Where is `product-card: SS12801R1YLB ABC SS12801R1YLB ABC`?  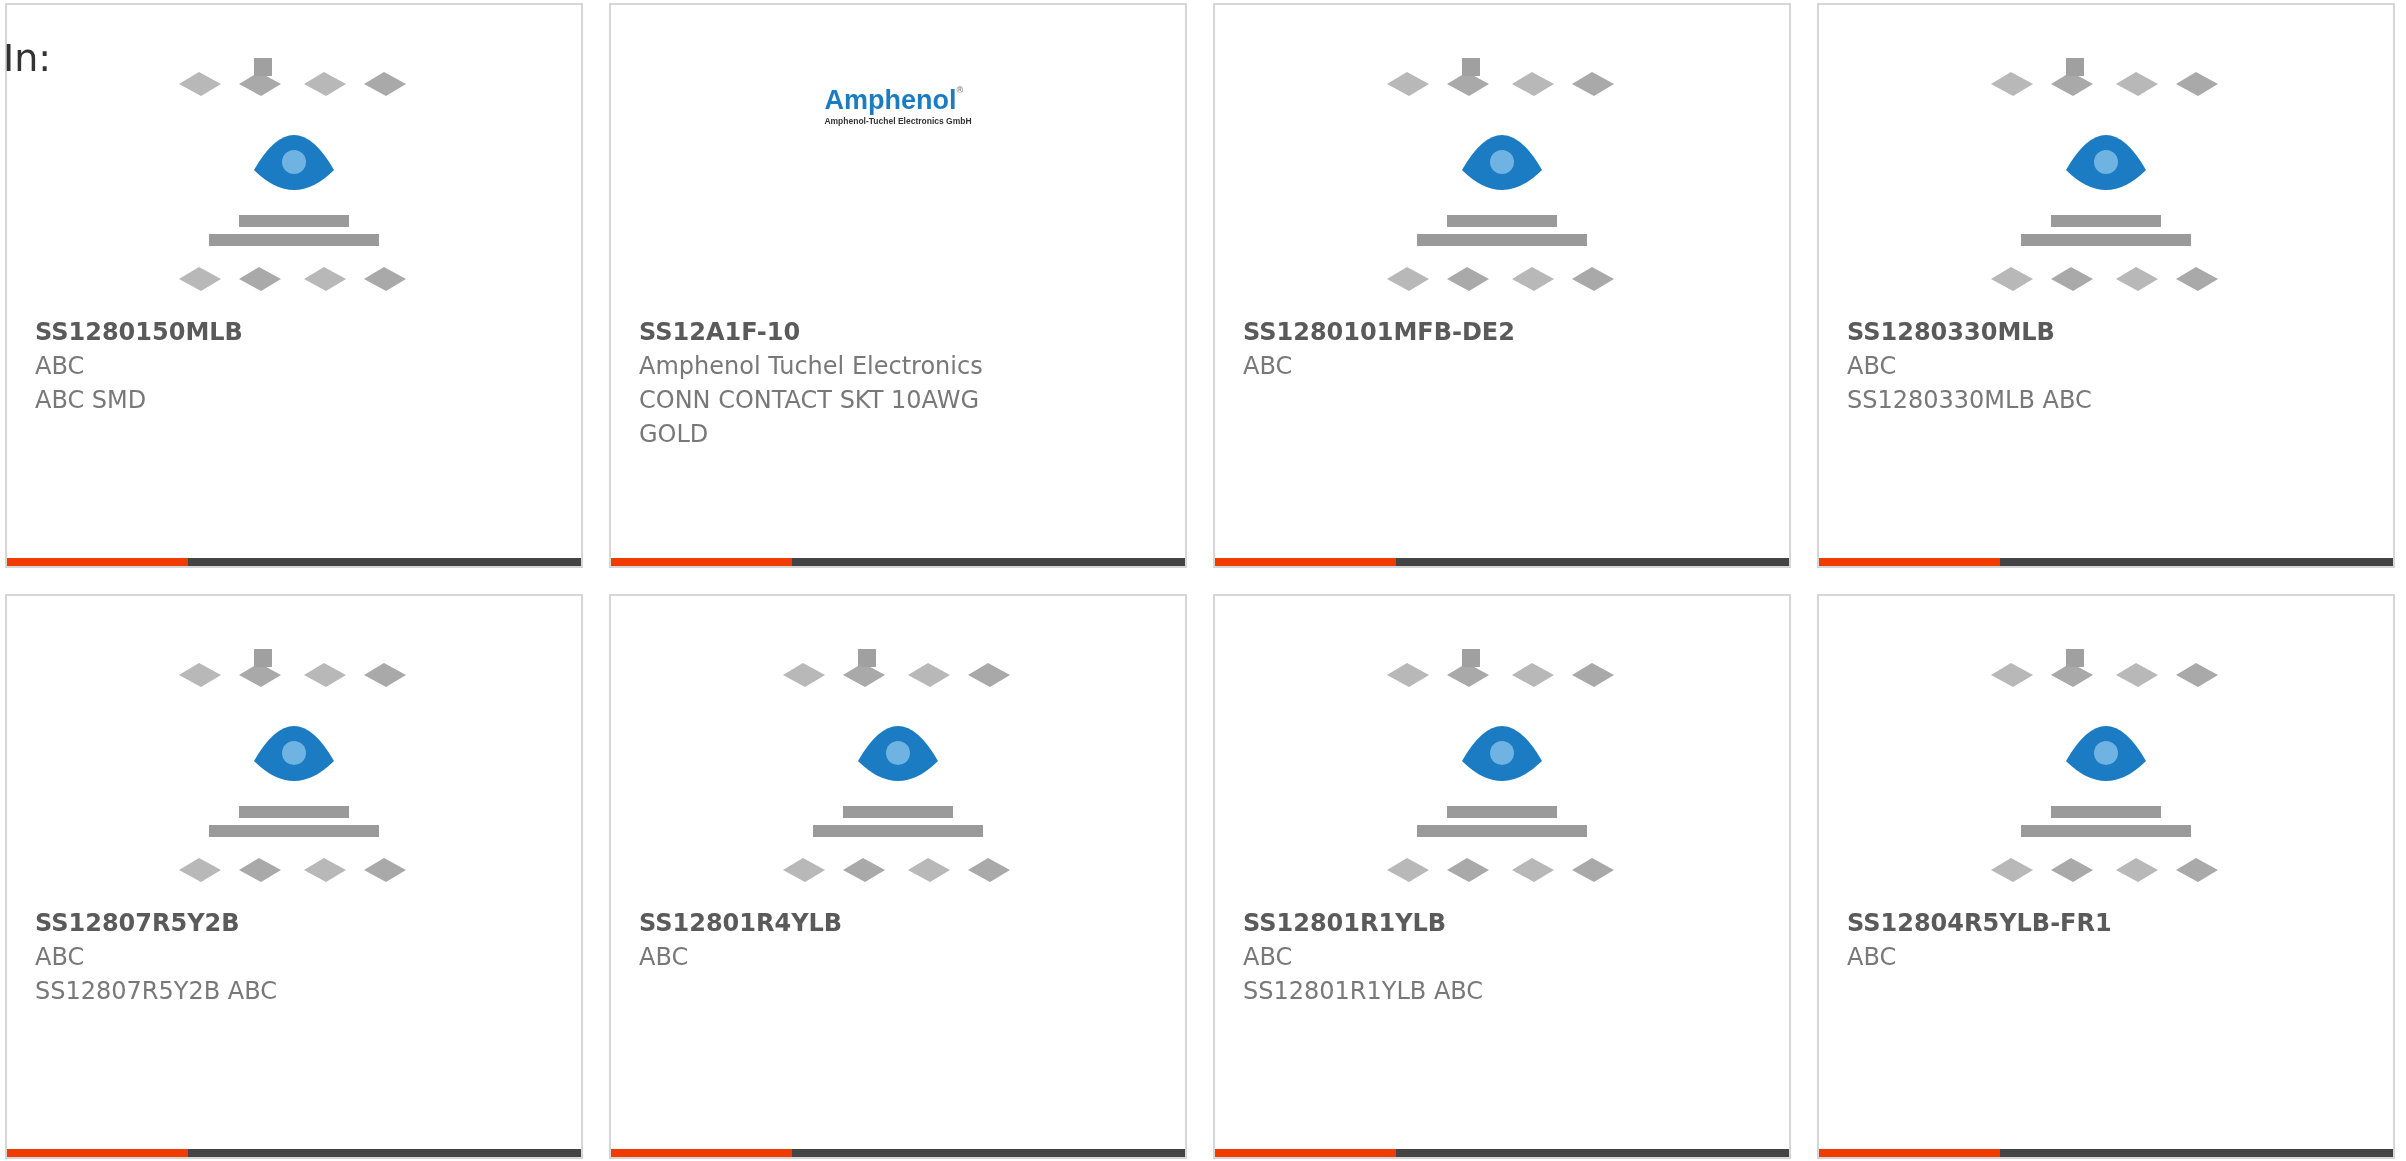
product-card: SS12801R1YLB ABC SS12801R1YLB ABC is located at coordinates (1502, 876).